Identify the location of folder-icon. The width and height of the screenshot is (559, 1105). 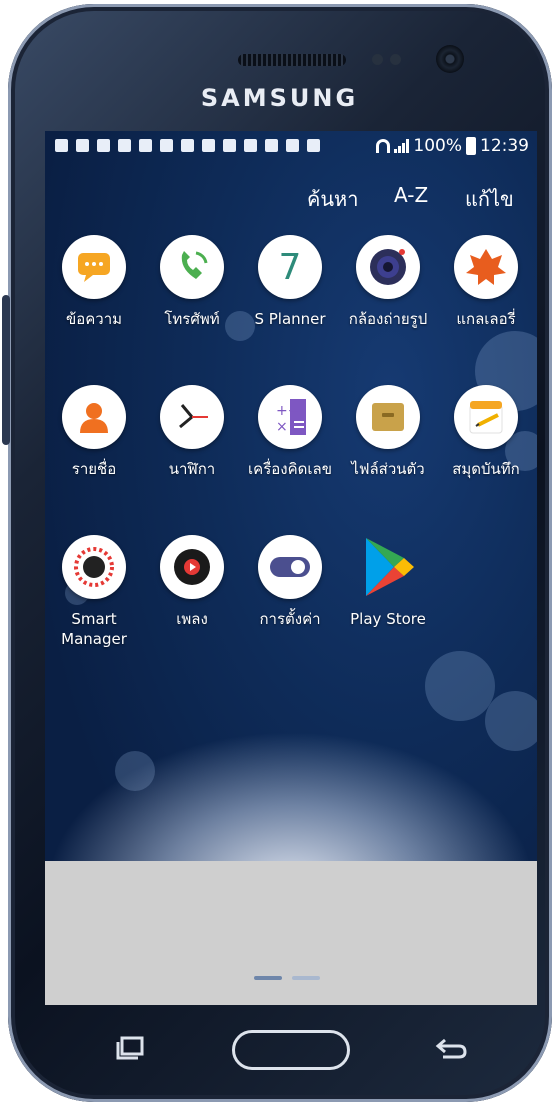
(388, 417).